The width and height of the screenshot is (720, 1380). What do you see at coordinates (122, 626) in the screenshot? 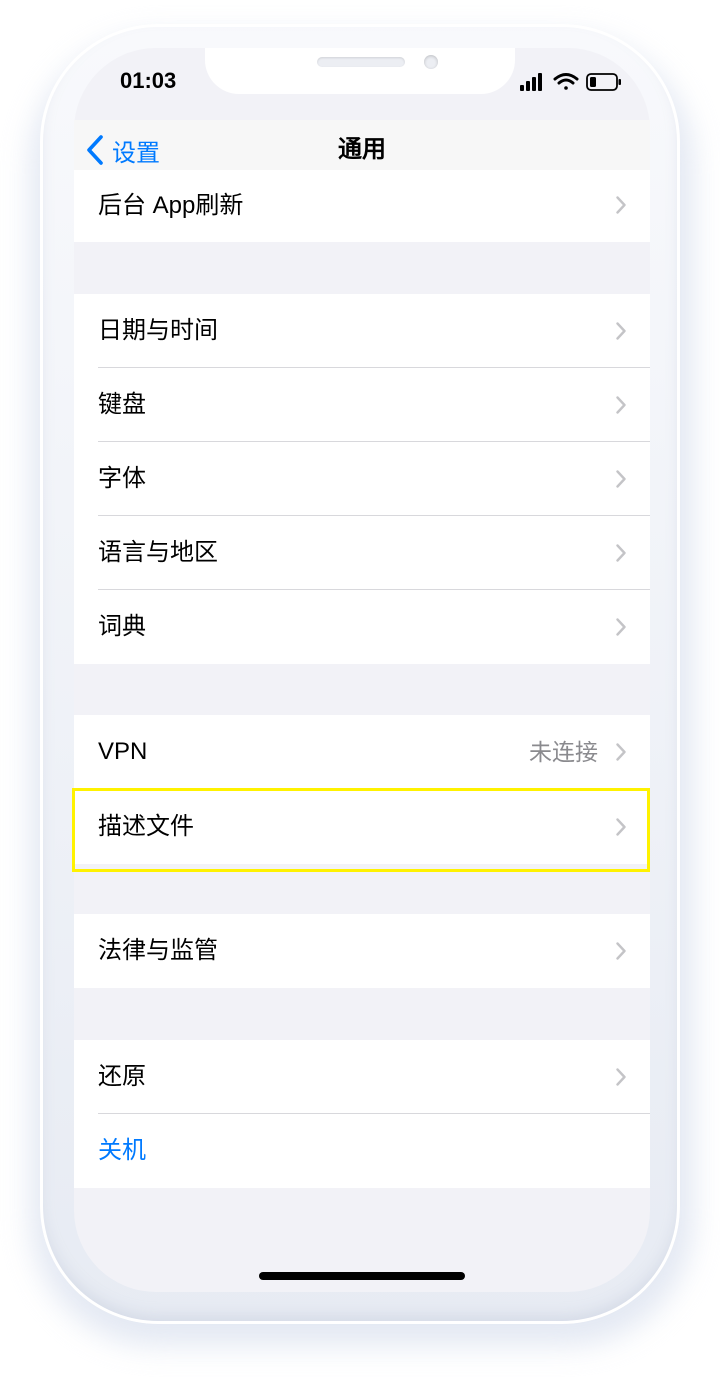
I see `row-label: 词典` at bounding box center [122, 626].